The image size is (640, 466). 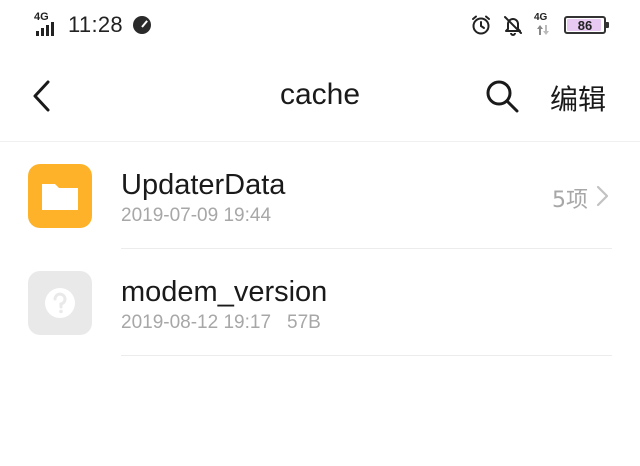 What do you see at coordinates (578, 98) in the screenshot?
I see `edit-button: 编辑` at bounding box center [578, 98].